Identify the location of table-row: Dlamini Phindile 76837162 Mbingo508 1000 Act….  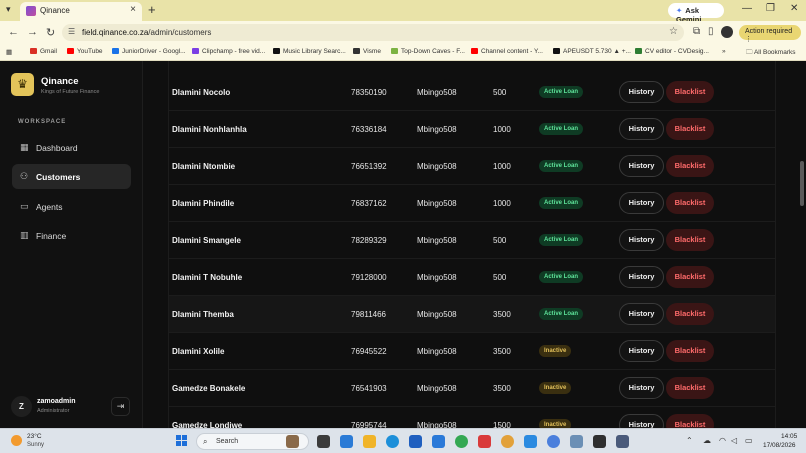
(472, 203).